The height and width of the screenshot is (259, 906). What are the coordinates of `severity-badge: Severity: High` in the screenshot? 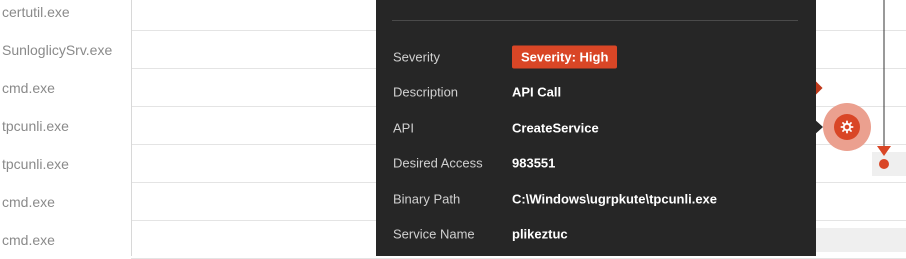 It's located at (565, 57).